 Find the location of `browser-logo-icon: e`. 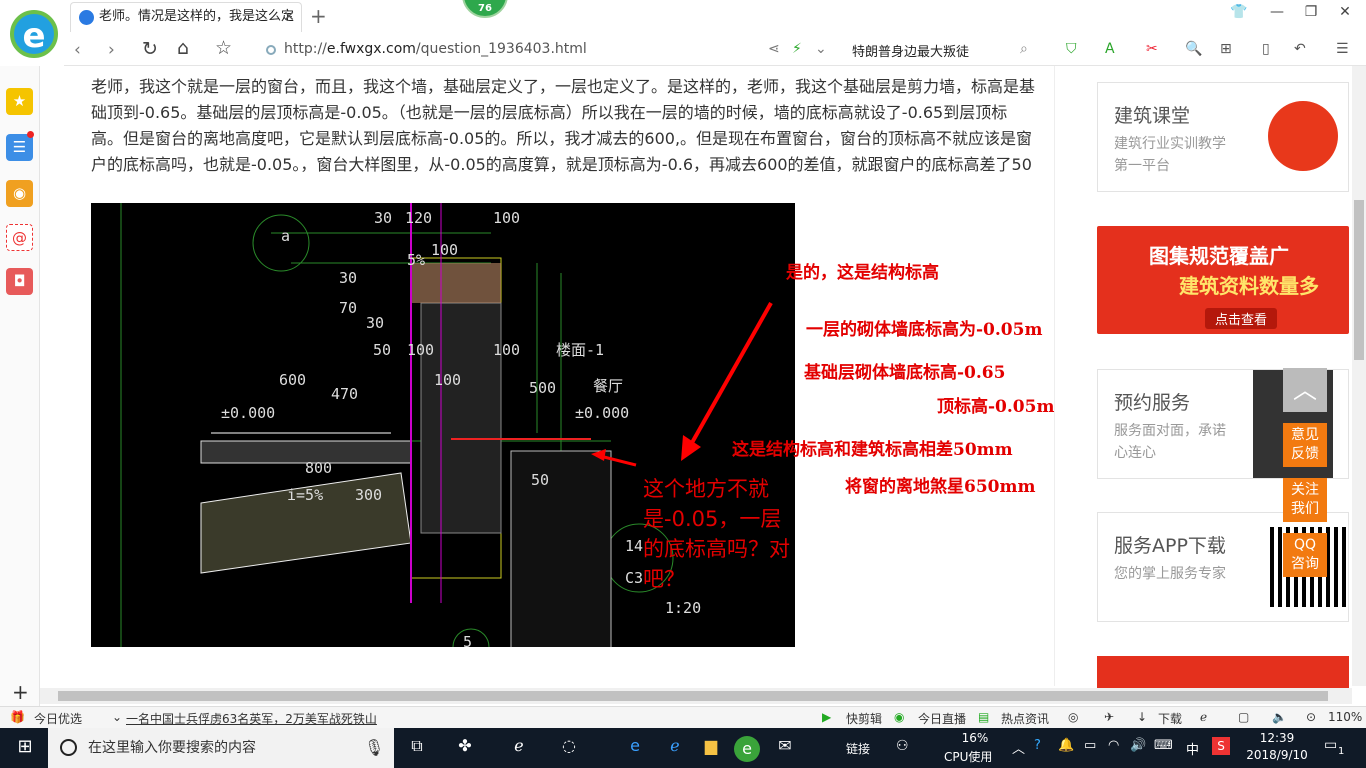

browser-logo-icon: e is located at coordinates (34, 34).